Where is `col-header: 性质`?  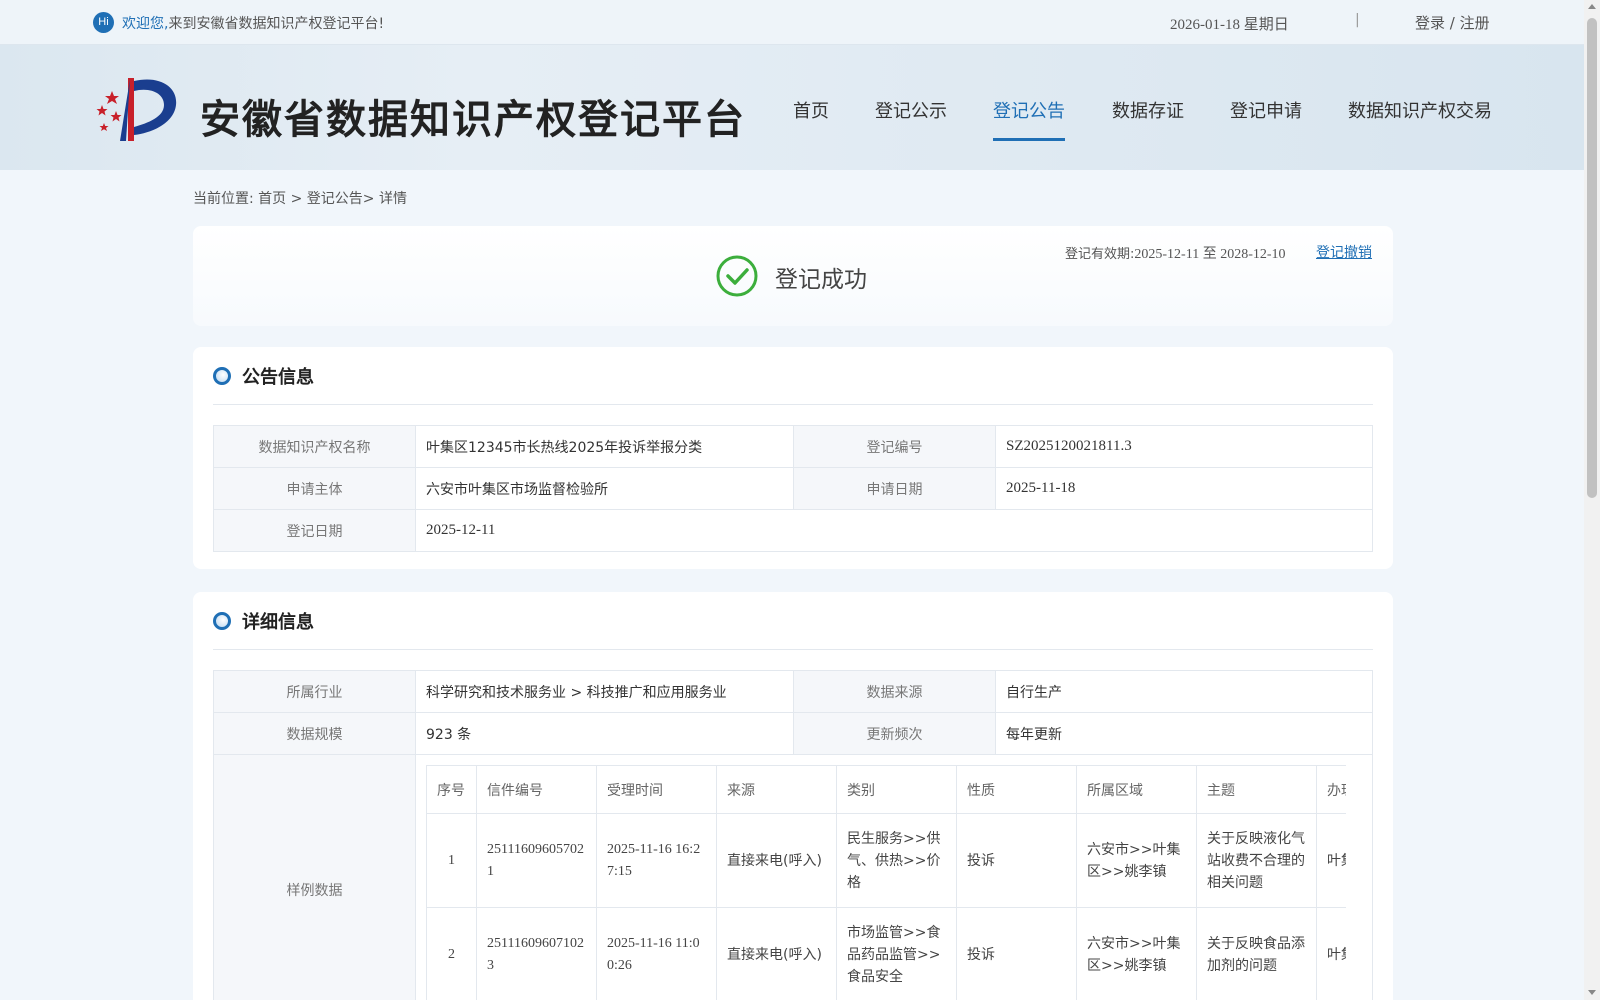 col-header: 性质 is located at coordinates (1016, 789).